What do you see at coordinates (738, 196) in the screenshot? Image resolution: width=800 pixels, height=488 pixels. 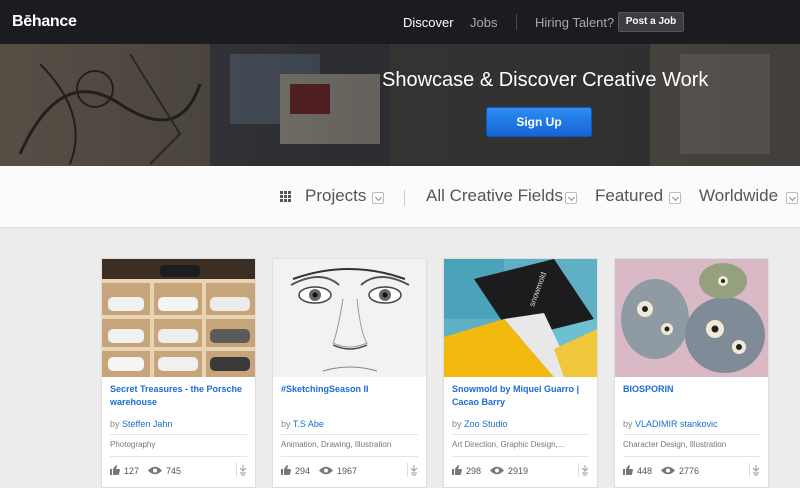 I see `location-filter: Worldwide` at bounding box center [738, 196].